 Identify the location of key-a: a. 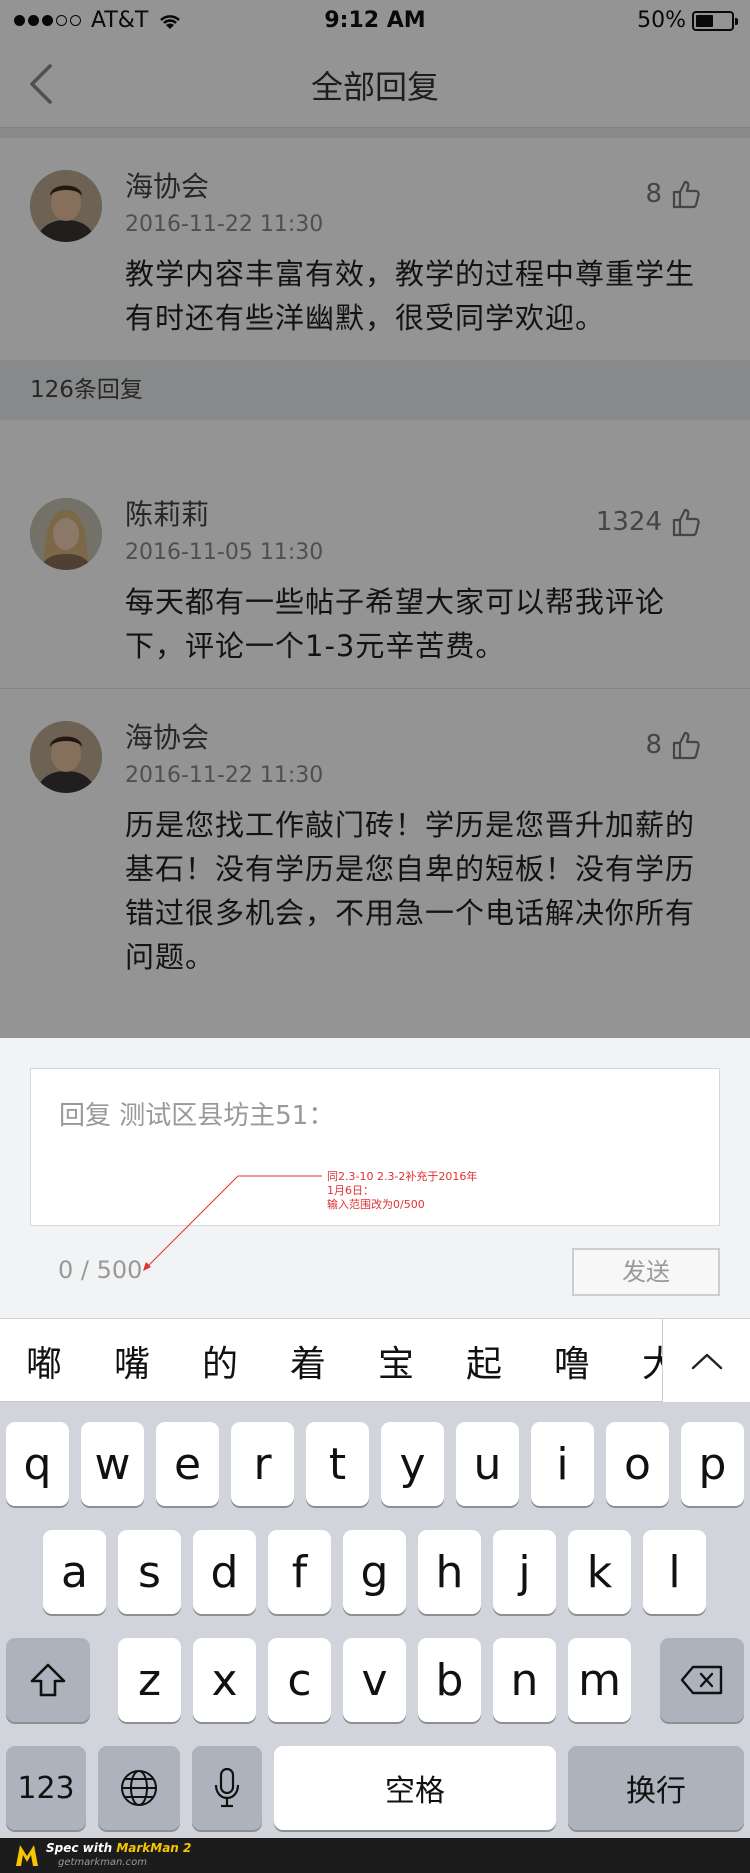
(74, 1572).